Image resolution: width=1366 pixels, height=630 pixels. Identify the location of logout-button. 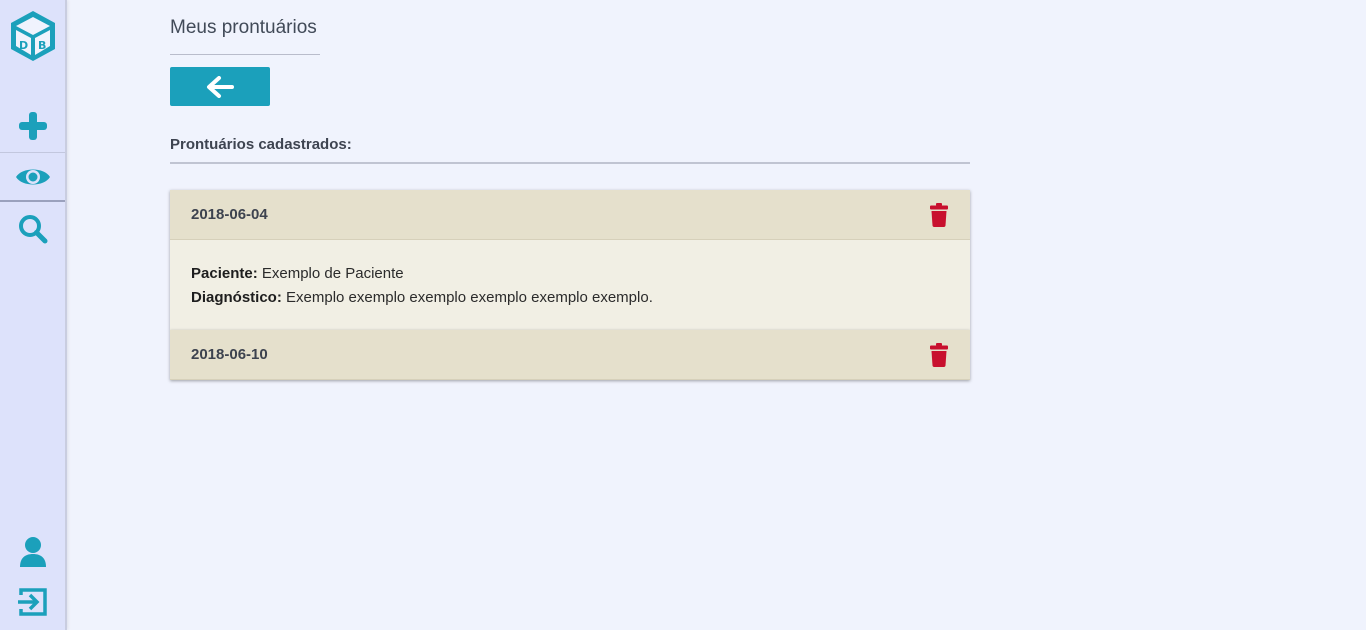
(32, 602).